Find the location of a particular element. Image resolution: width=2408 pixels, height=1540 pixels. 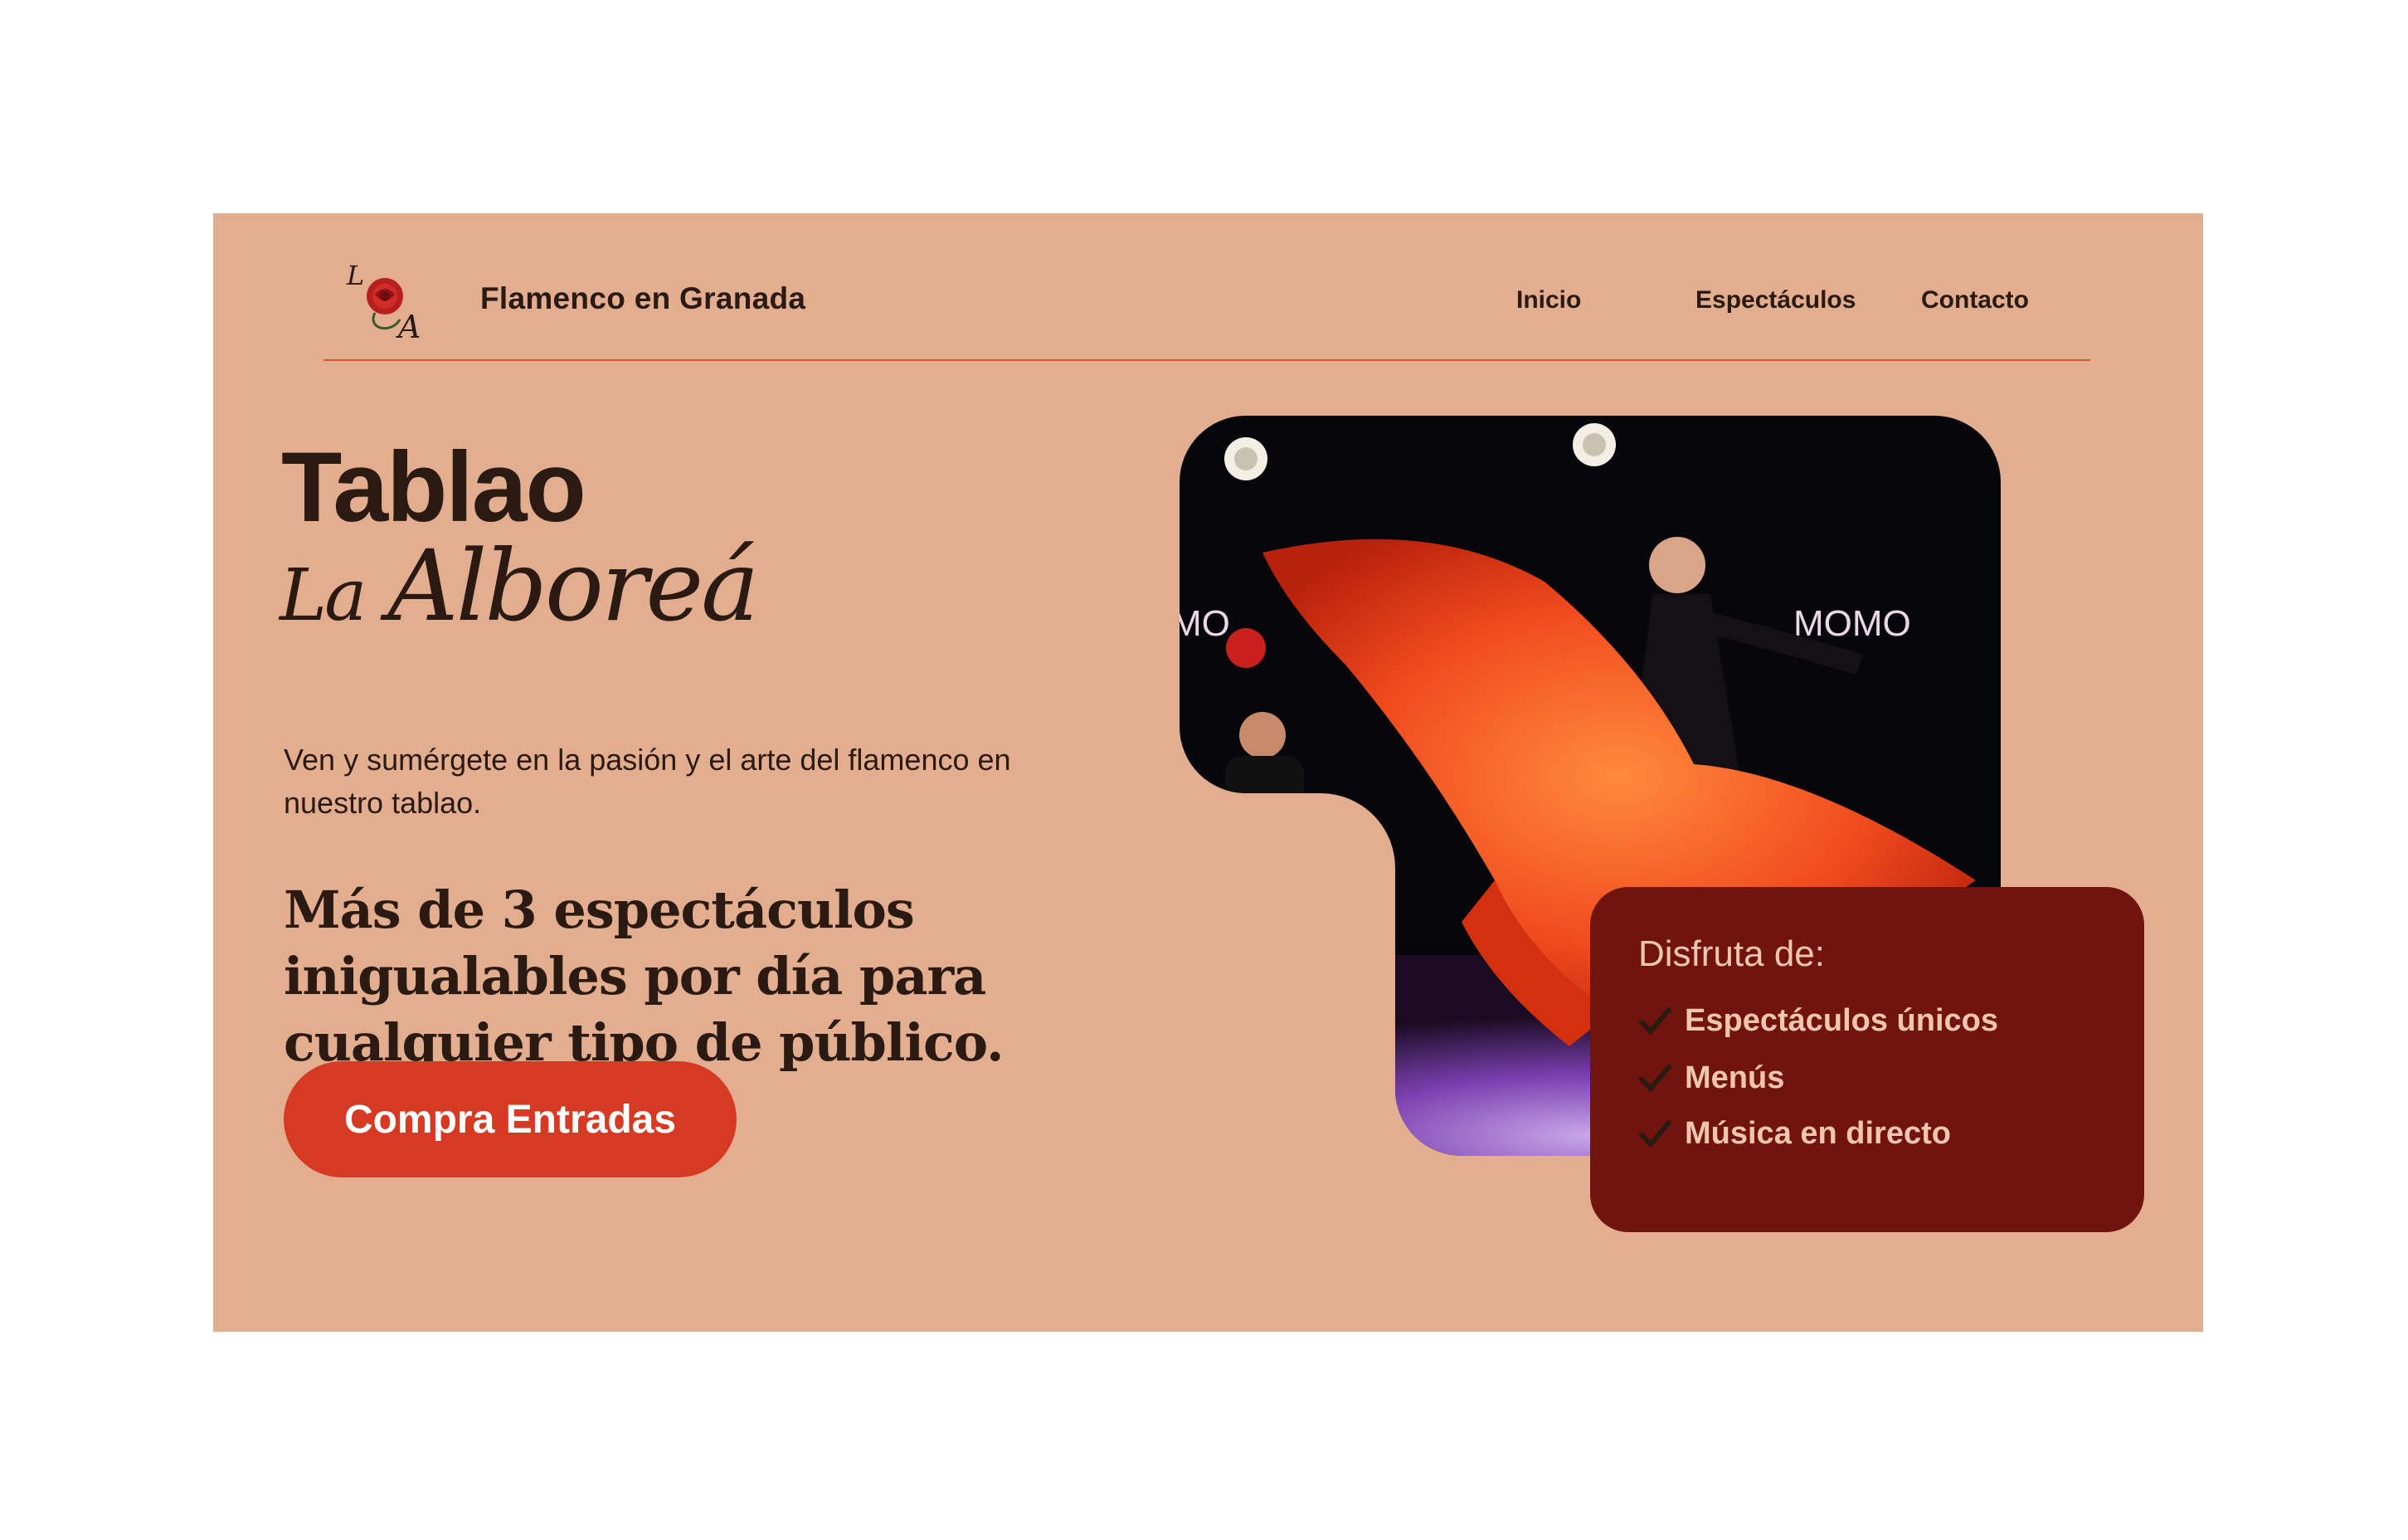

buy-tickets-button: Compra Entradas is located at coordinates (510, 1119).